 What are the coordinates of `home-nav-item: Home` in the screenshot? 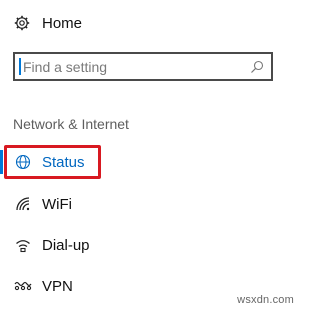 It's located at (48, 23).